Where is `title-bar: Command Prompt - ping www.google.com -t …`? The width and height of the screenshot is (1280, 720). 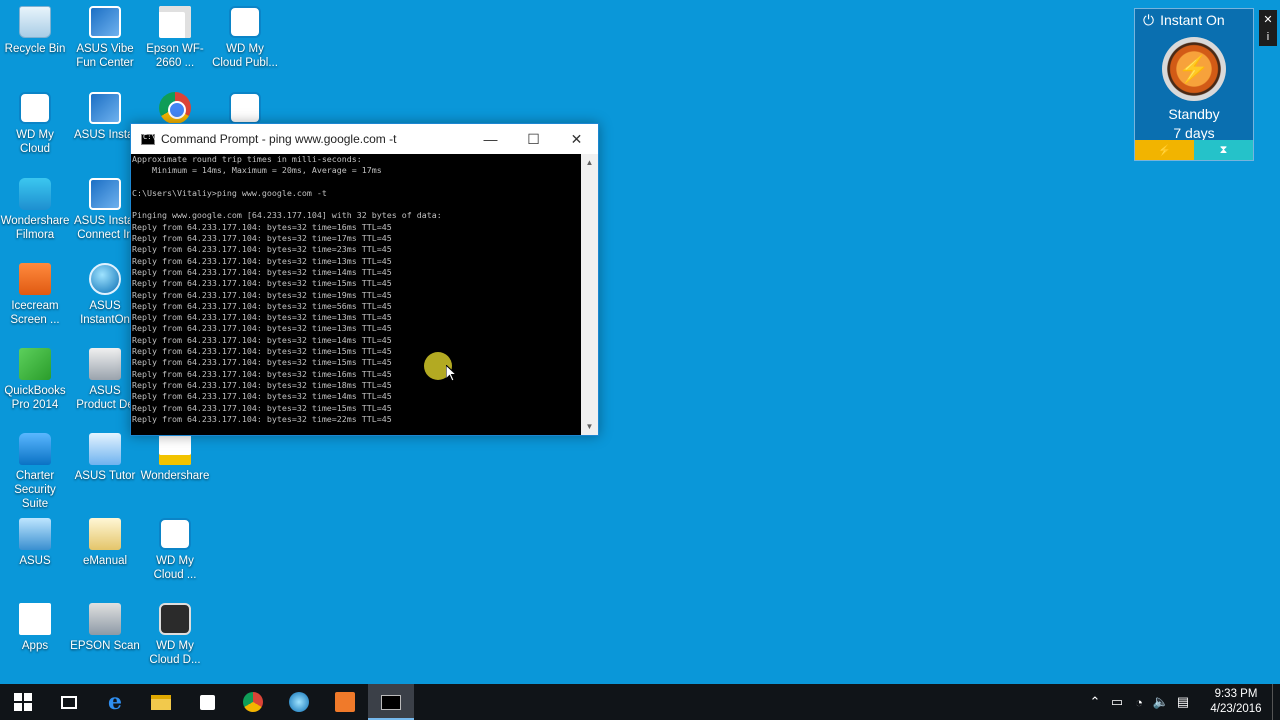
title-bar: Command Prompt - ping www.google.com -t … is located at coordinates (364, 139).